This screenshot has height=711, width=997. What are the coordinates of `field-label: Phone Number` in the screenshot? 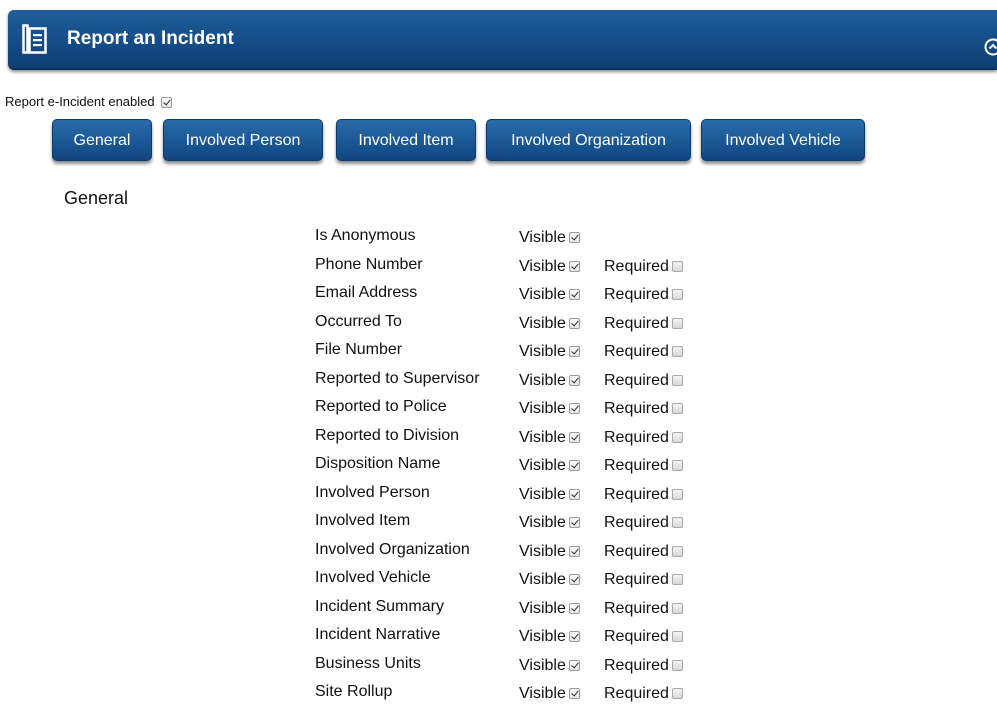 It's located at (369, 265).